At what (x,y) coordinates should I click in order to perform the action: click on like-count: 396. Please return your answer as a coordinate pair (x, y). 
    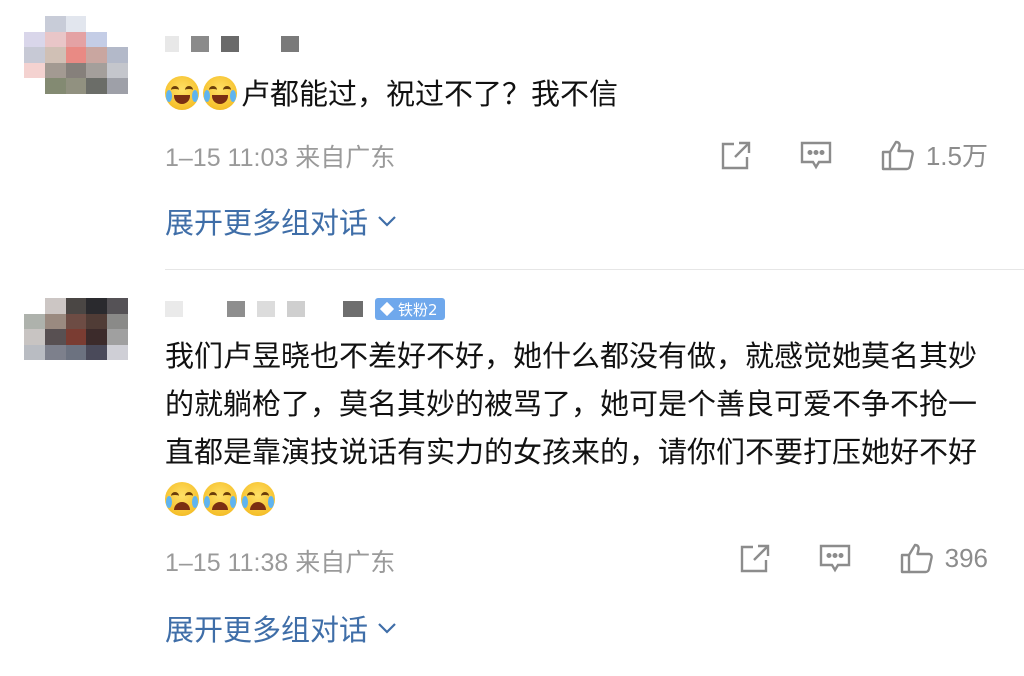
    Looking at the image, I should click on (966, 557).